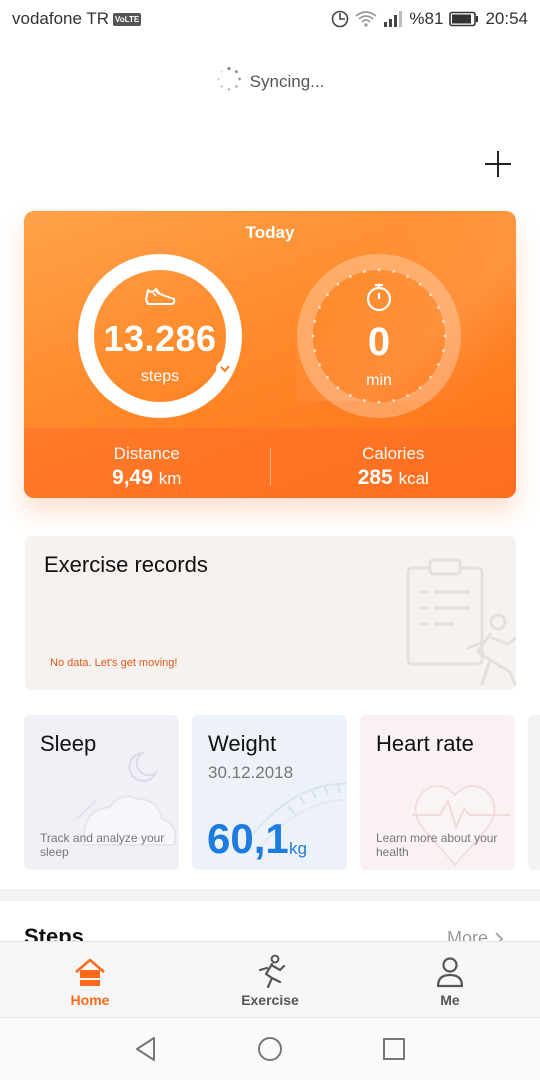  What do you see at coordinates (251, 772) in the screenshot?
I see `weight-date: 30.12.2018` at bounding box center [251, 772].